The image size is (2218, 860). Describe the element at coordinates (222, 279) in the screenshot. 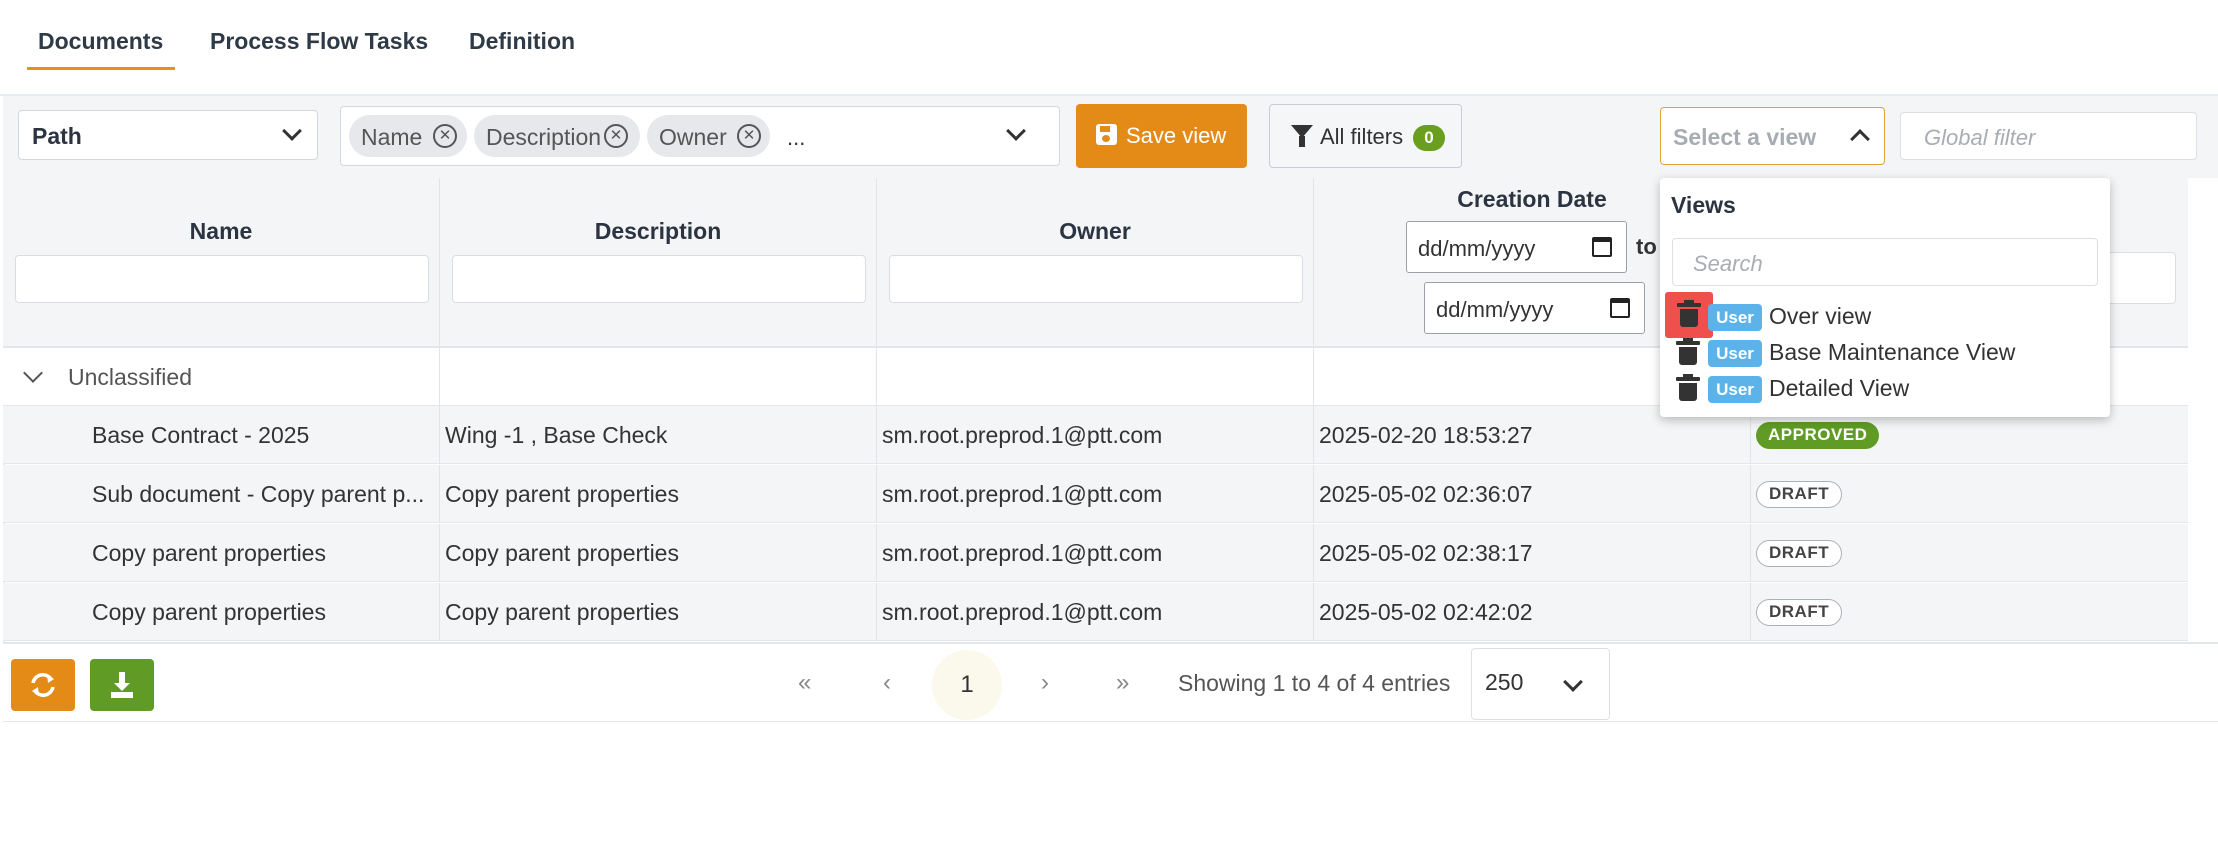

I see `name-filter-input` at that location.